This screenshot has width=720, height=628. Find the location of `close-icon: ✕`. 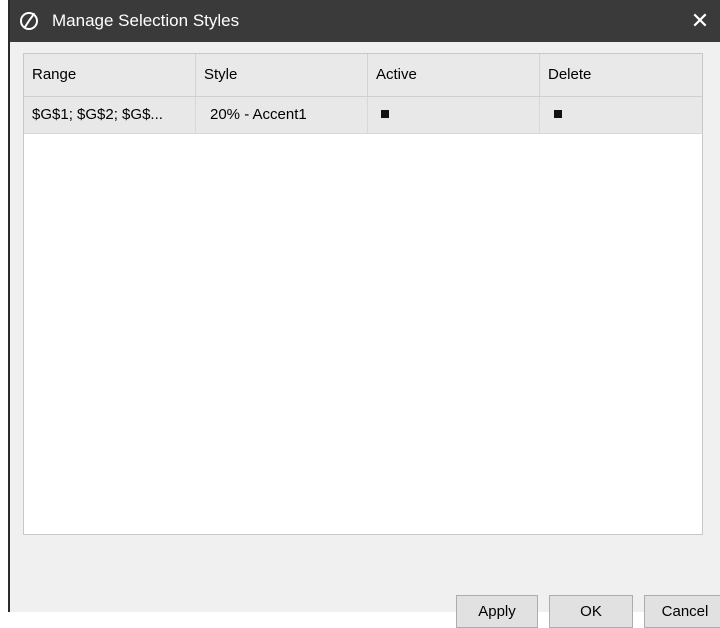

close-icon: ✕ is located at coordinates (700, 20).